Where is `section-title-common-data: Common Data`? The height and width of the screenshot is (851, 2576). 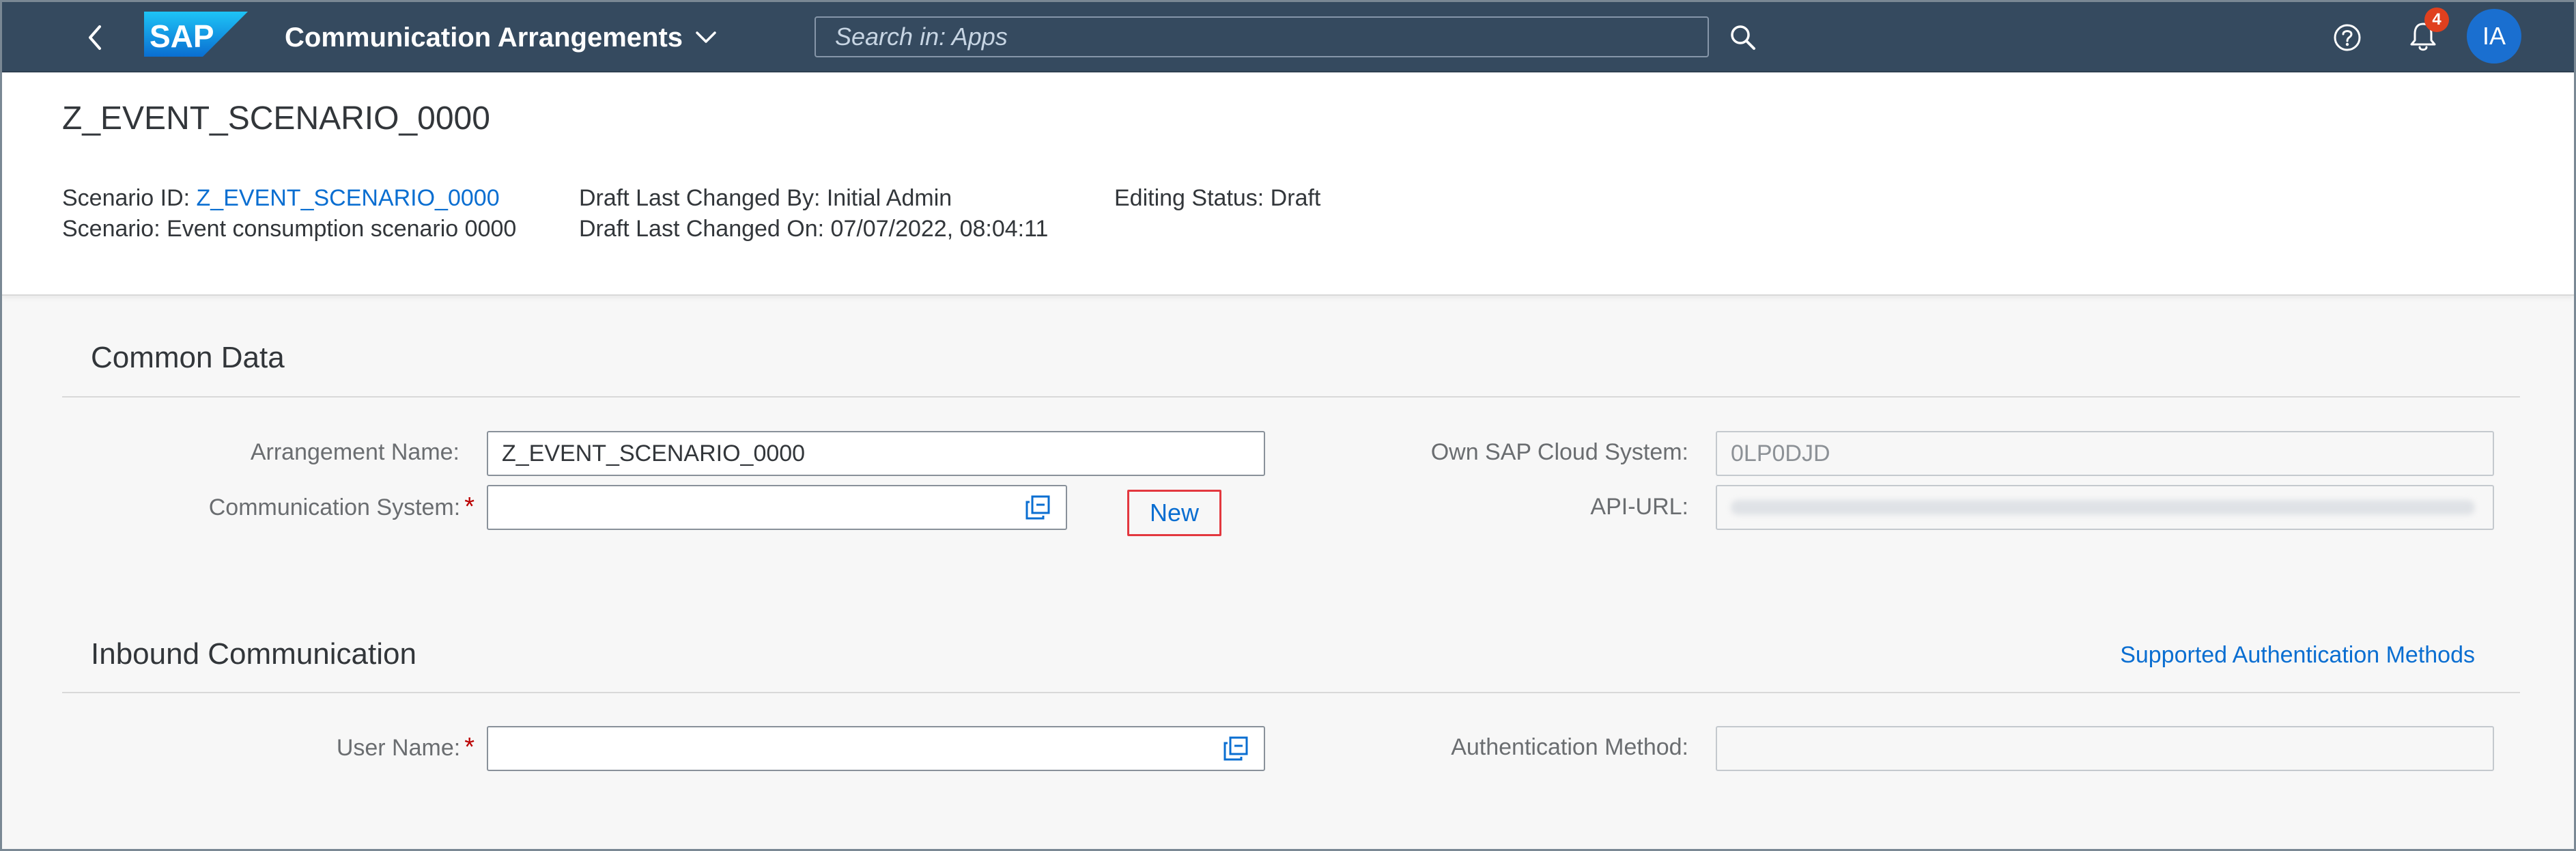 section-title-common-data: Common Data is located at coordinates (188, 357).